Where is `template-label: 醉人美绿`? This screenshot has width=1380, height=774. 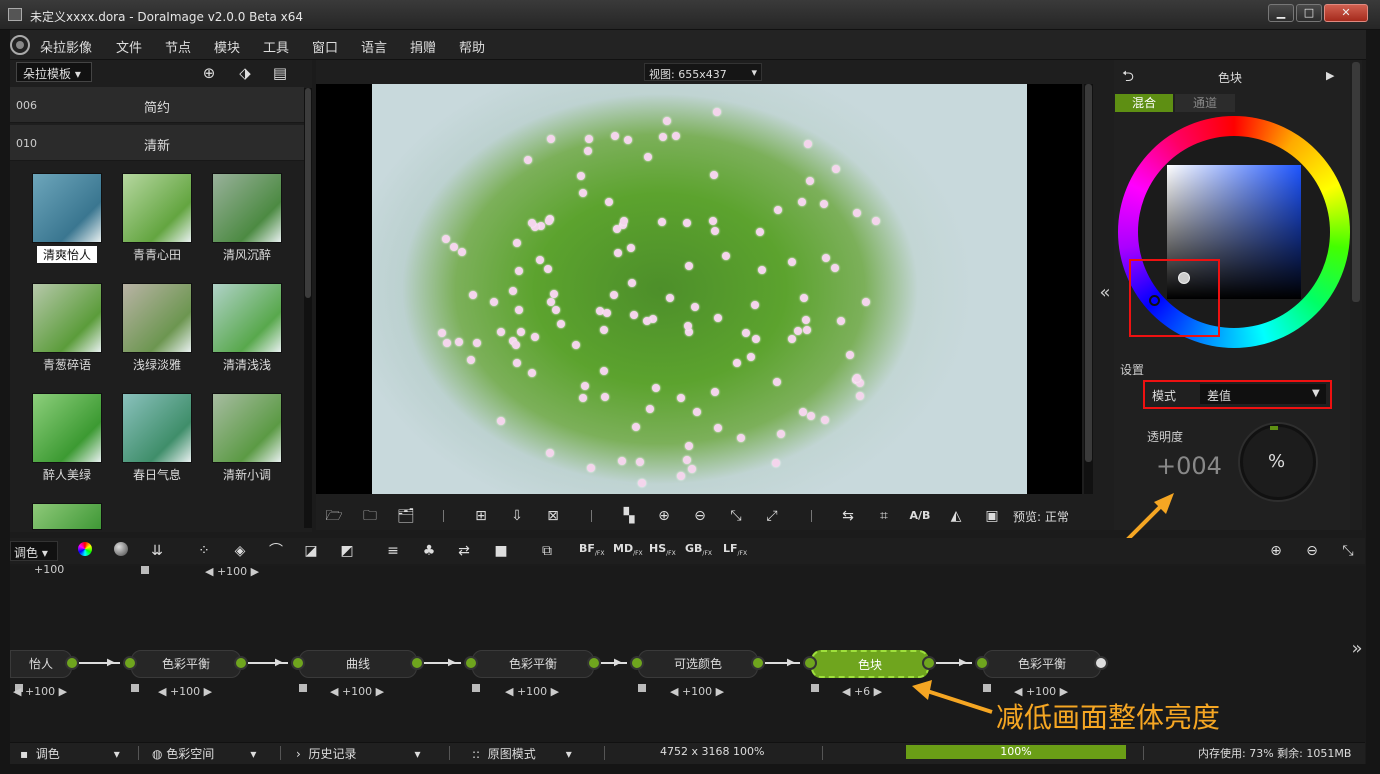 template-label: 醉人美绿 is located at coordinates (67, 474).